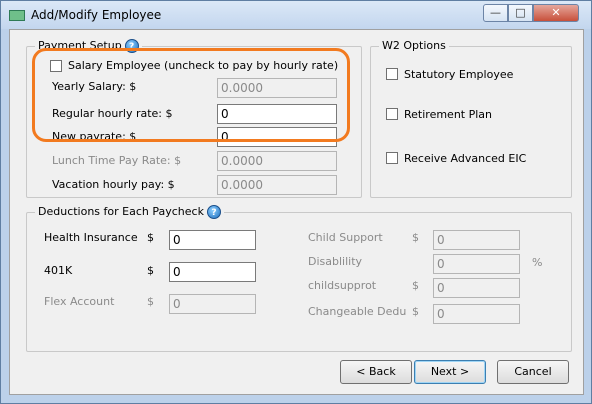 Image resolution: width=592 pixels, height=404 pixels. I want to click on receive-advanced-eic-checkbox, so click(392, 158).